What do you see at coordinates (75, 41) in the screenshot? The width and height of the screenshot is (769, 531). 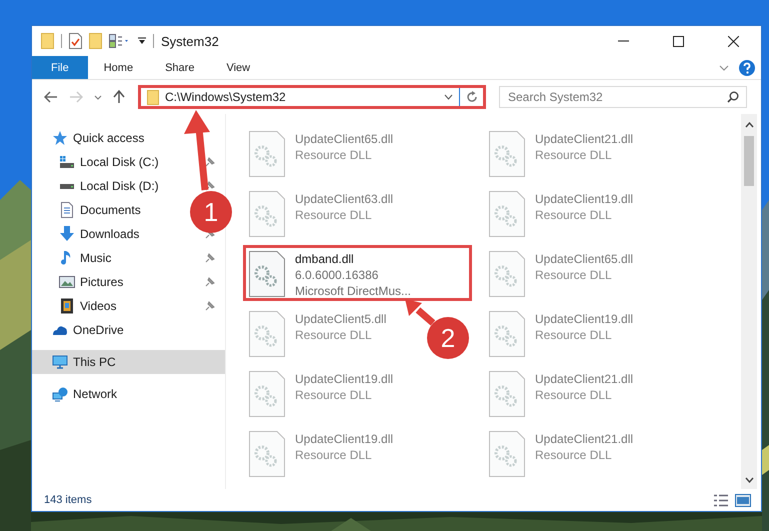 I see `checked-document-icon` at bounding box center [75, 41].